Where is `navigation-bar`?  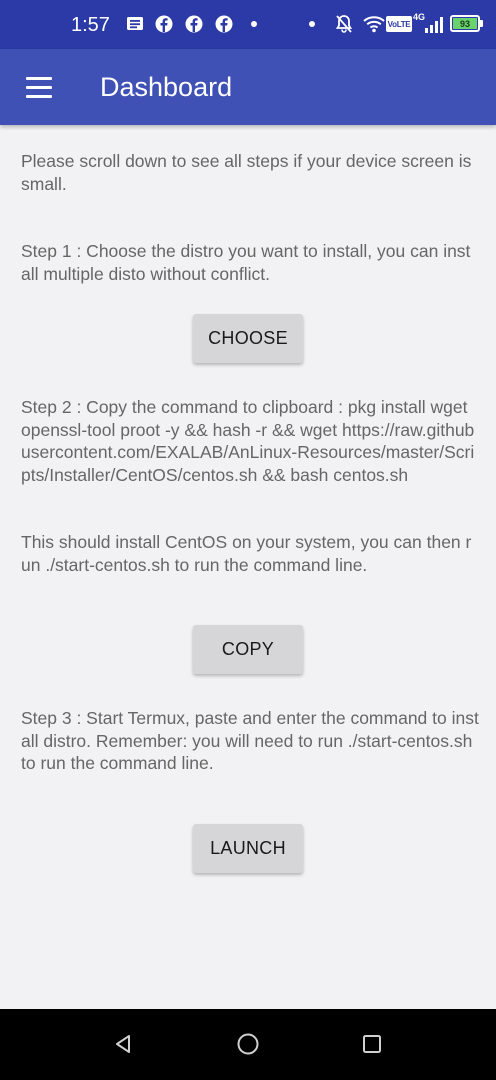 navigation-bar is located at coordinates (248, 1044).